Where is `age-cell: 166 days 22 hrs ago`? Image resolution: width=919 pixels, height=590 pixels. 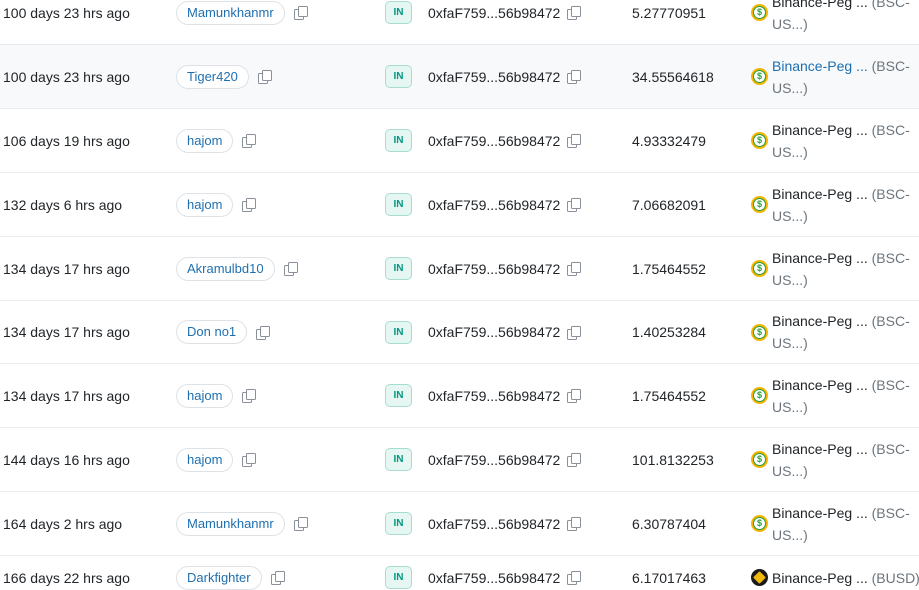 age-cell: 166 days 22 hrs ago is located at coordinates (66, 577).